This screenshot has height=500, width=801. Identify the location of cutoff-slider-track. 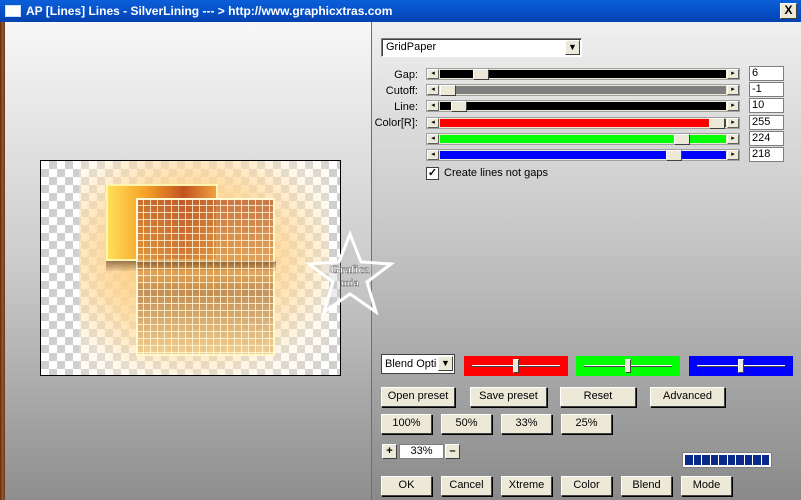
(583, 90).